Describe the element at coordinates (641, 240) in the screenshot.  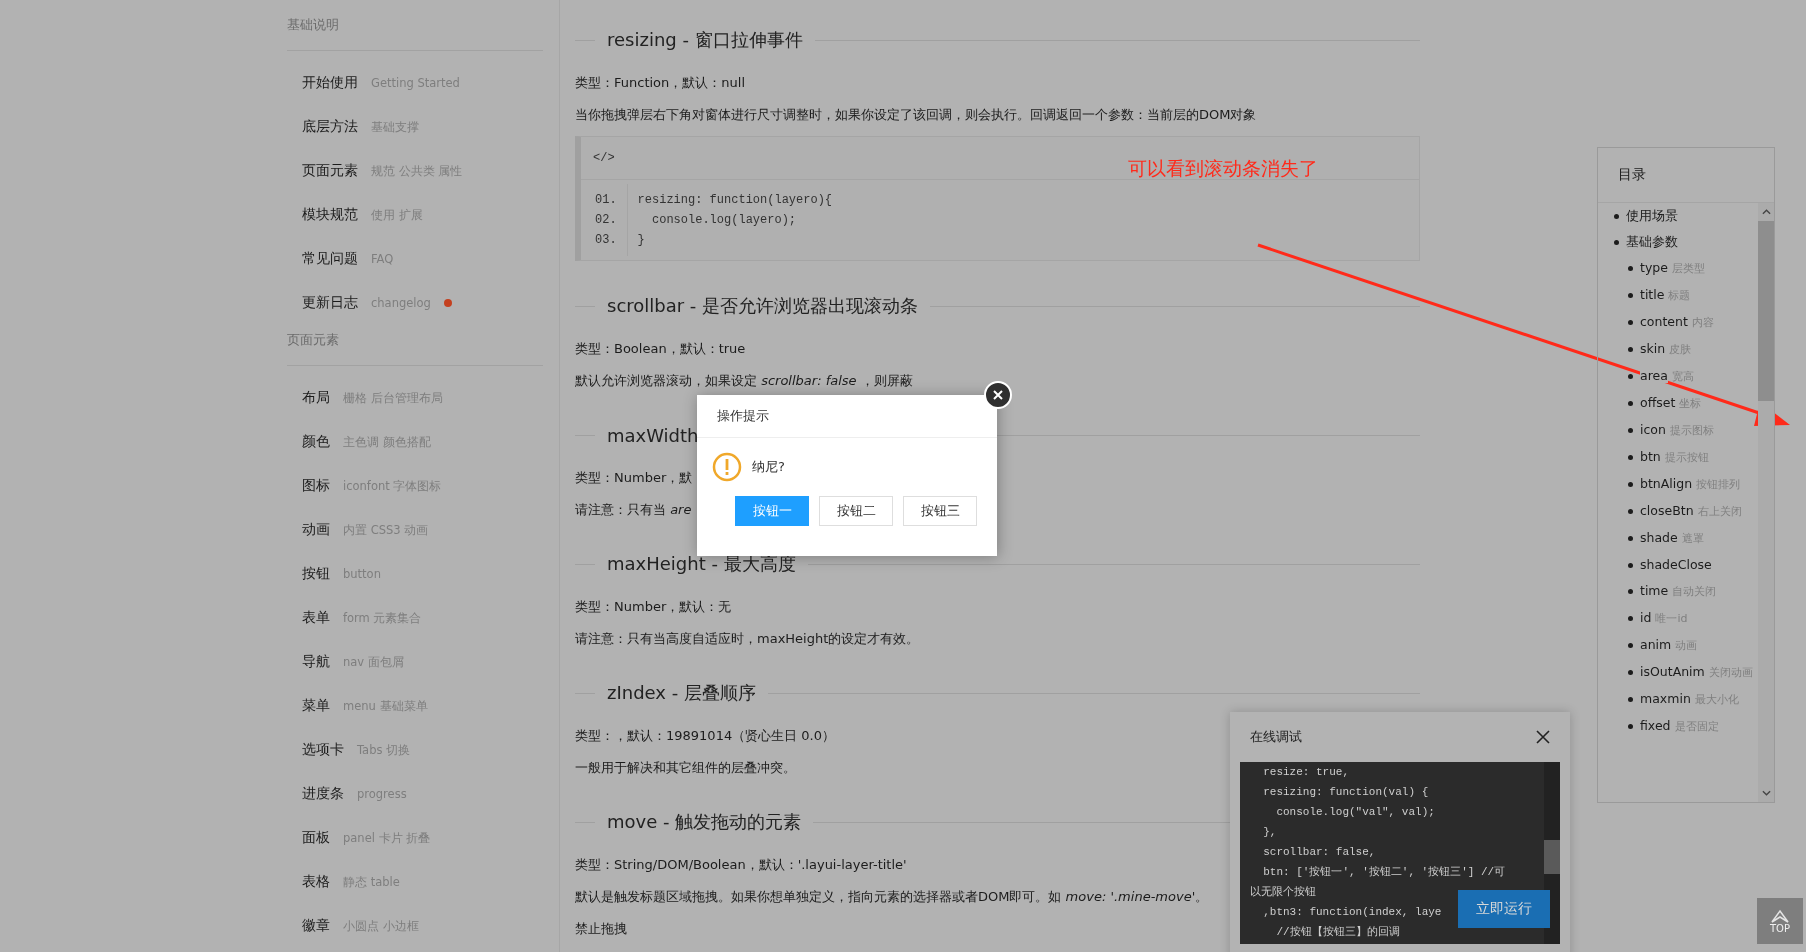
I see `code-line: }` at that location.